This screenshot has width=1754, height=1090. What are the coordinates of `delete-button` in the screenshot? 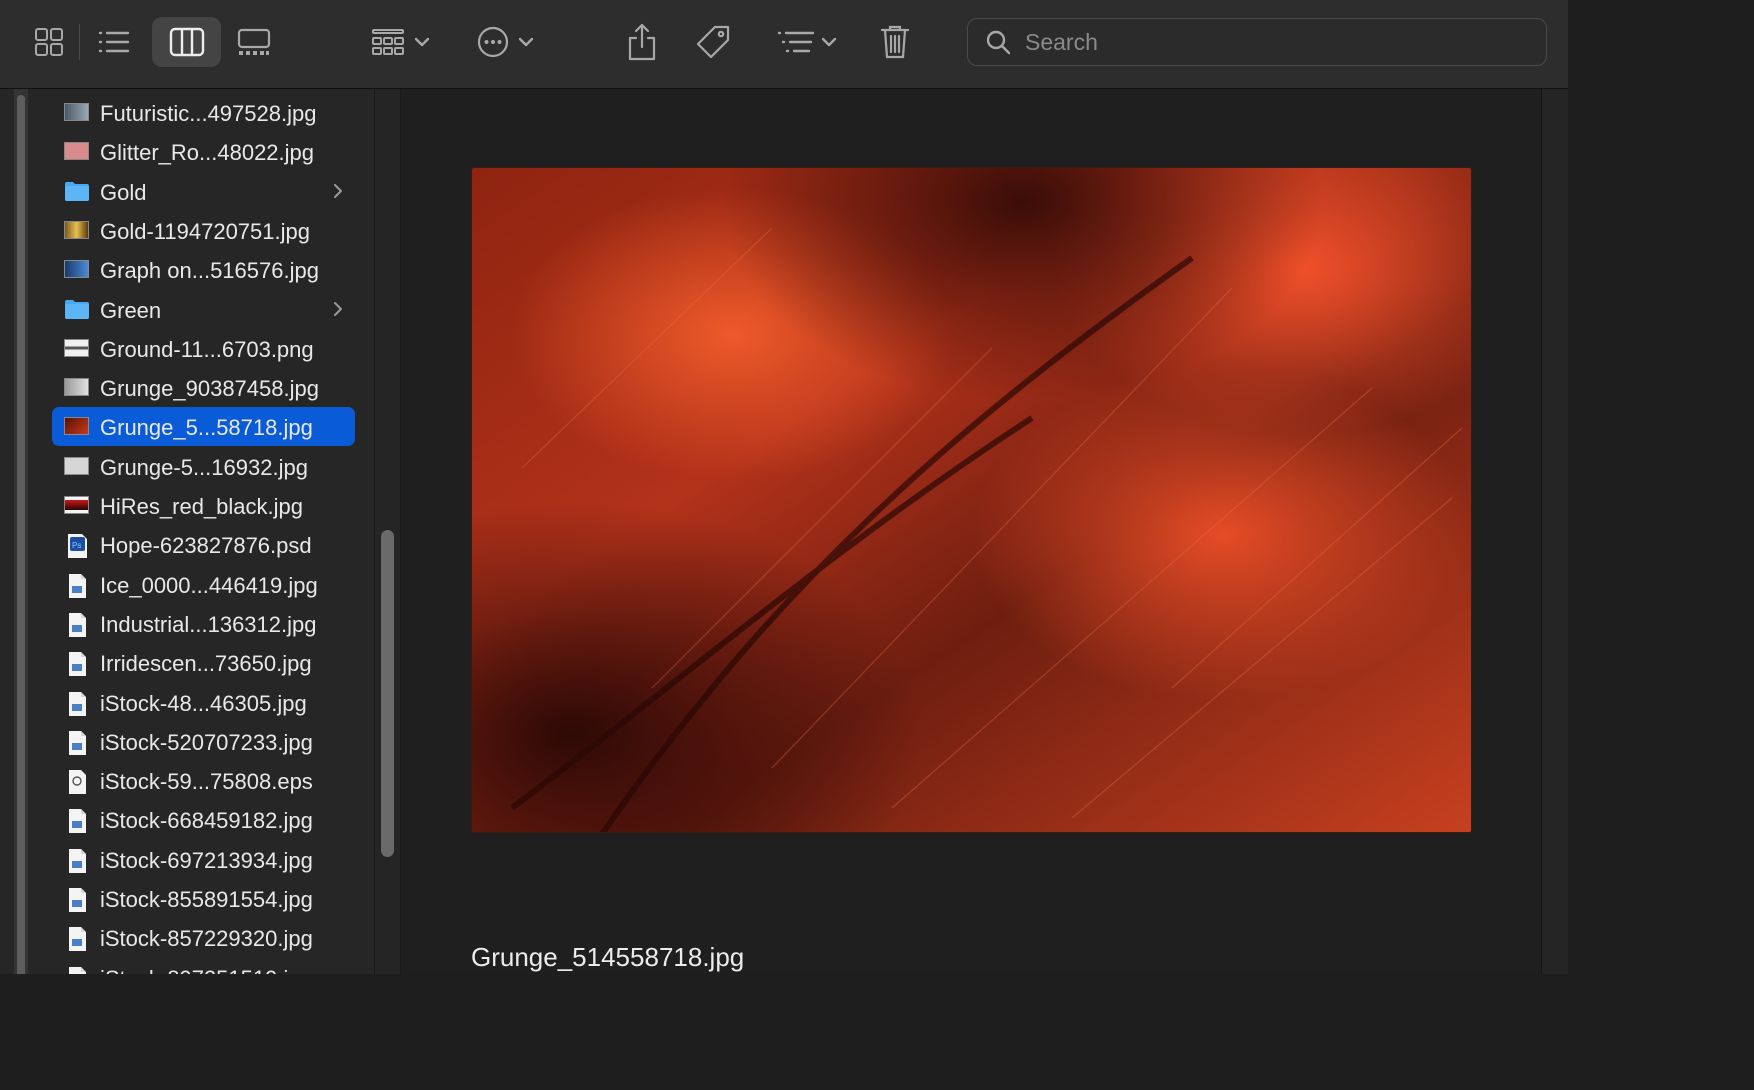 It's located at (895, 42).